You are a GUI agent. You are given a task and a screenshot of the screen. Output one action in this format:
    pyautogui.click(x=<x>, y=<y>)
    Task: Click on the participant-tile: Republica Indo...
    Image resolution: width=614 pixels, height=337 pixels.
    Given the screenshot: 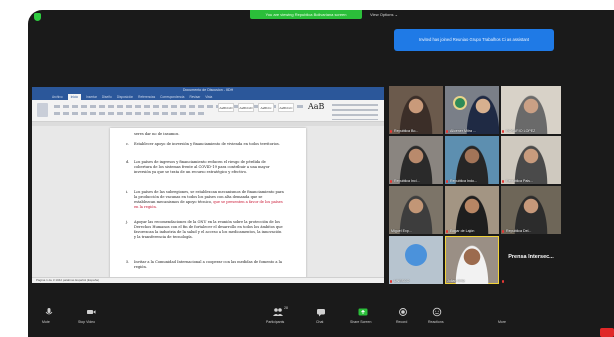 What is the action you would take?
    pyautogui.click(x=472, y=160)
    